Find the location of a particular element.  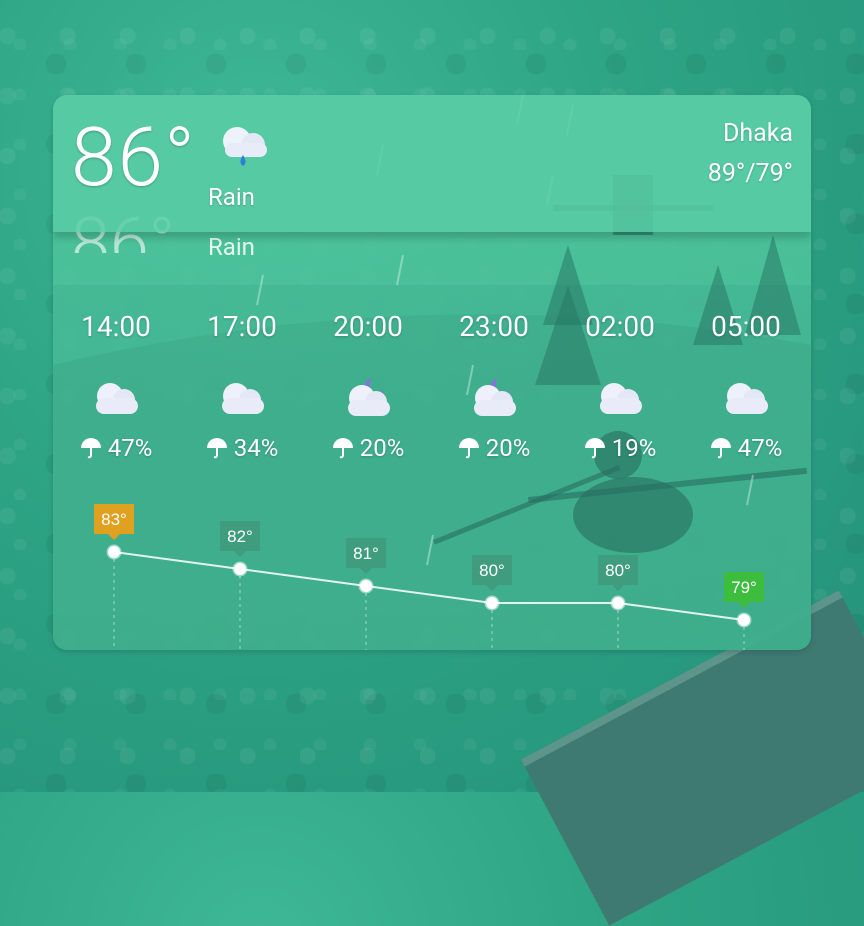

rain-cloud-icon is located at coordinates (245, 146).